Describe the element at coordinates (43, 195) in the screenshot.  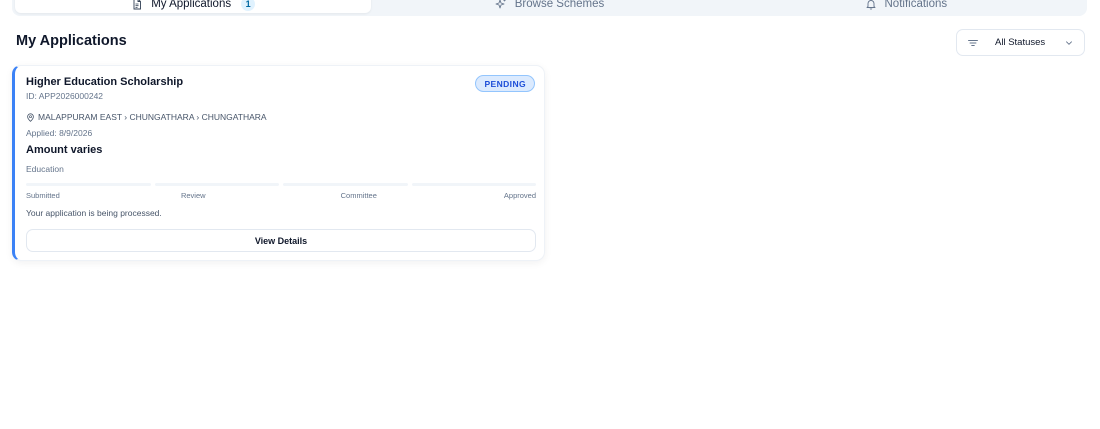
I see `step-submitted: Submitted` at that location.